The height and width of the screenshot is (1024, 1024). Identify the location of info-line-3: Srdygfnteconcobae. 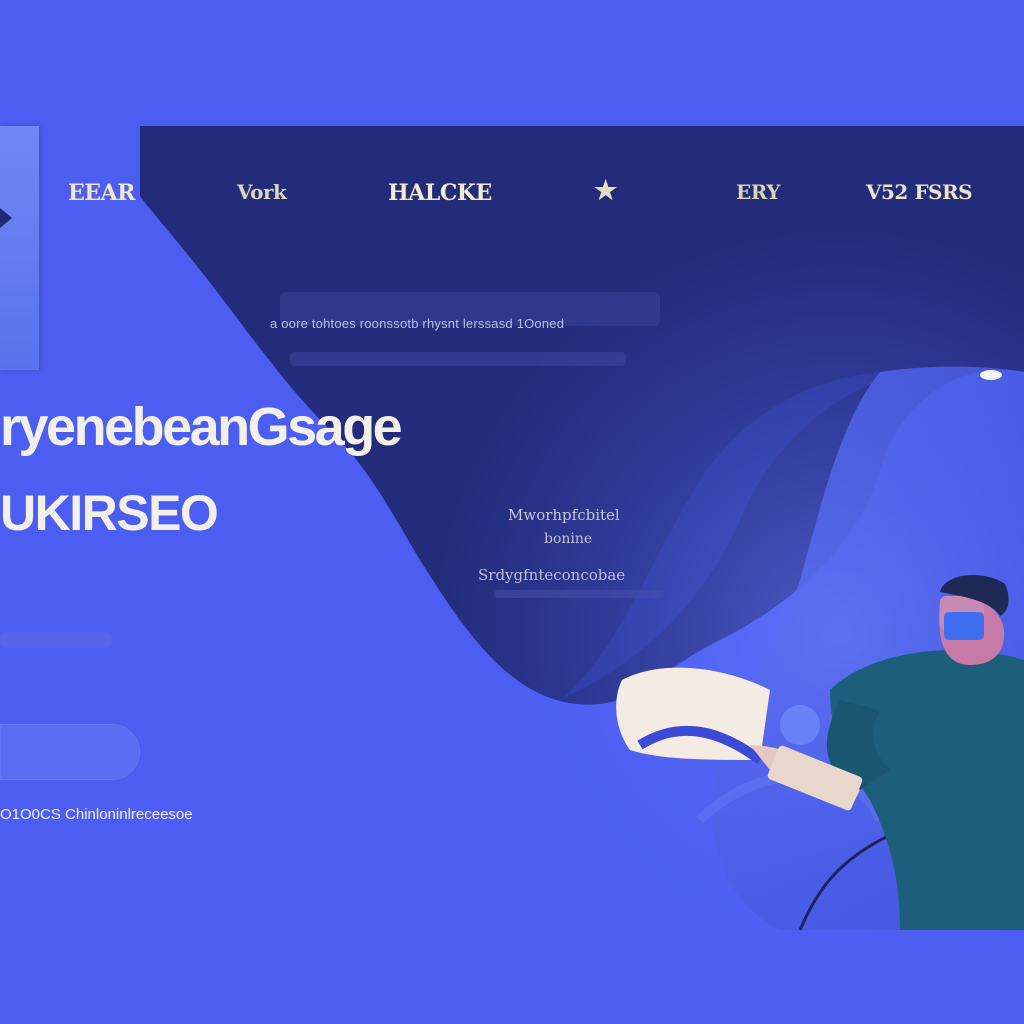
(551, 575).